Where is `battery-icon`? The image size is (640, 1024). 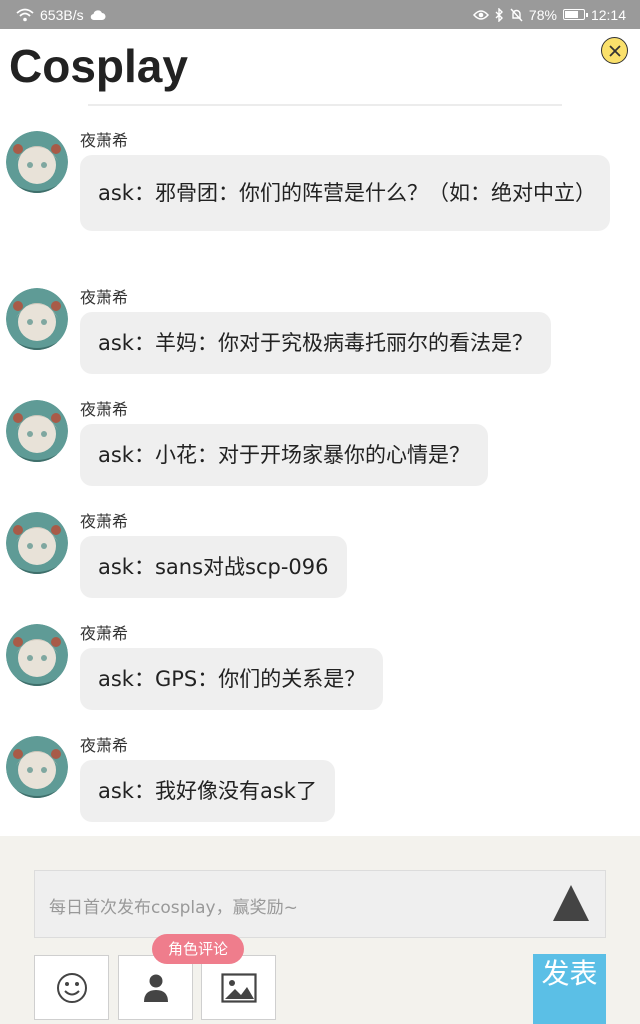
battery-icon is located at coordinates (575, 14).